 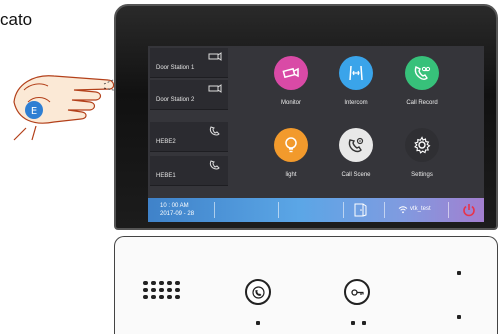 I want to click on intercom-button, so click(x=356, y=73).